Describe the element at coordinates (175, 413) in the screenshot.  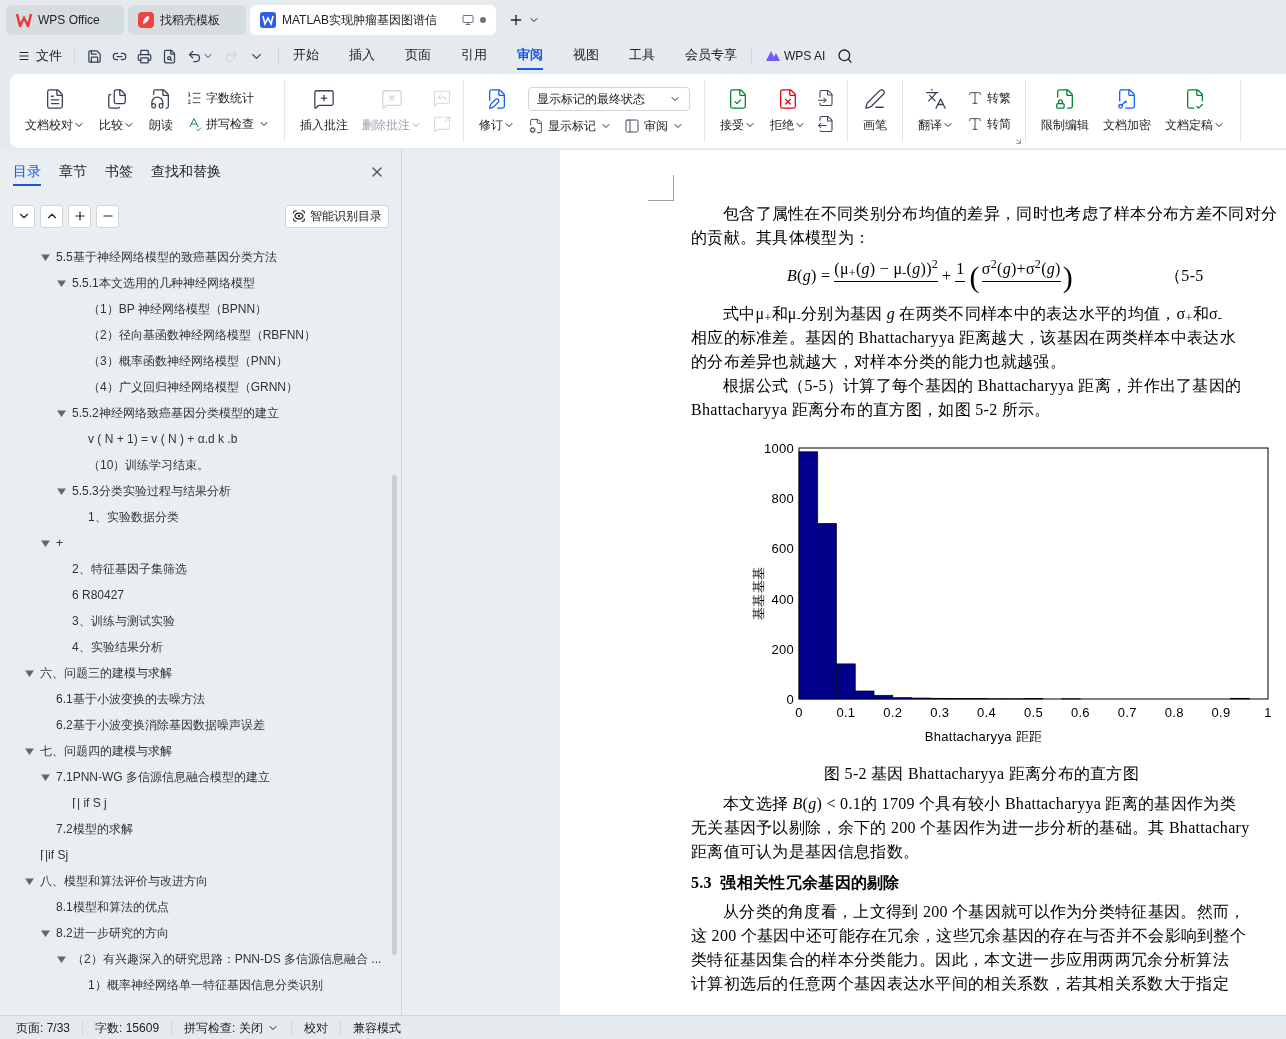
I see `toc-entry: 5.5.2神经网络致癌基因分类模型的建立` at that location.